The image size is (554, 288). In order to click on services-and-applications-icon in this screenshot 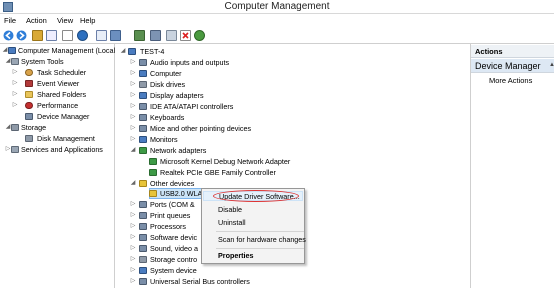, I will do `click(15, 149)`.